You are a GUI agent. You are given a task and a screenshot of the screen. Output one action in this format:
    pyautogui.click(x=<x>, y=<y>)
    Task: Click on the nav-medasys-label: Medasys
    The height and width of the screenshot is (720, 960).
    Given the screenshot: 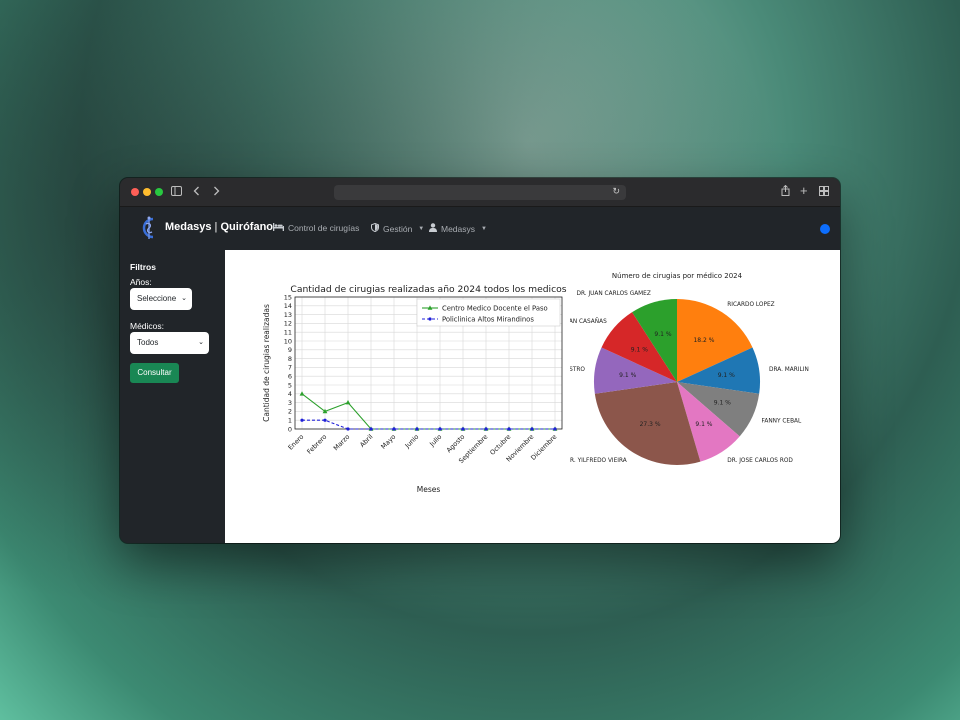 What is the action you would take?
    pyautogui.click(x=458, y=228)
    